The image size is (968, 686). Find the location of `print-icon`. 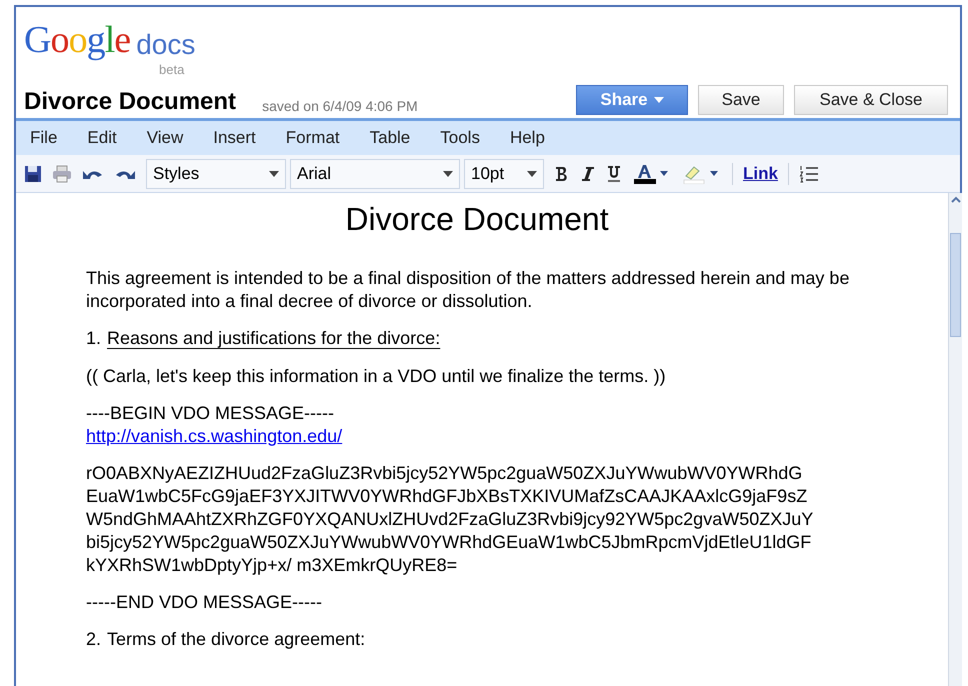

print-icon is located at coordinates (62, 173).